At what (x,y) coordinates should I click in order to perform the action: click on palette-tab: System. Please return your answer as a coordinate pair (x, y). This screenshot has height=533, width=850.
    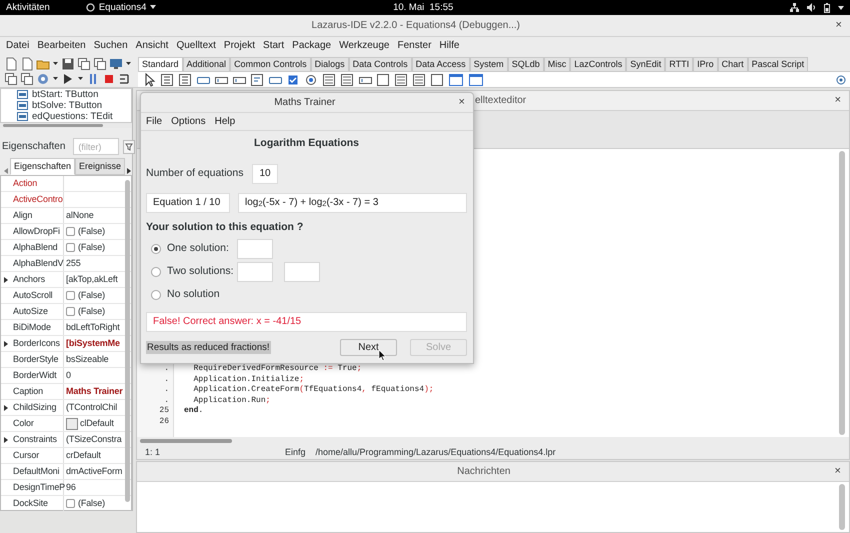
    Looking at the image, I should click on (489, 64).